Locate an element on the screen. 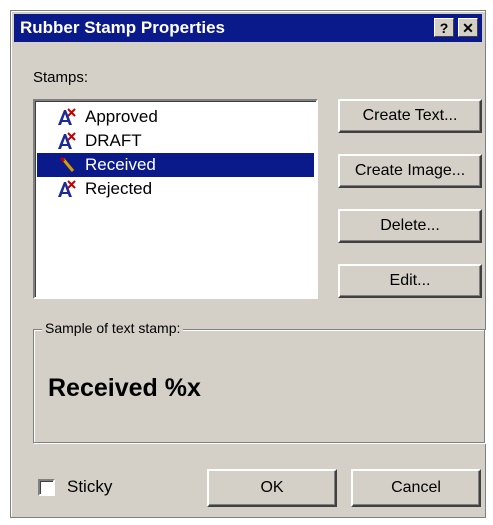 The height and width of the screenshot is (525, 493). stamp-list-item: Approved is located at coordinates (175, 117).